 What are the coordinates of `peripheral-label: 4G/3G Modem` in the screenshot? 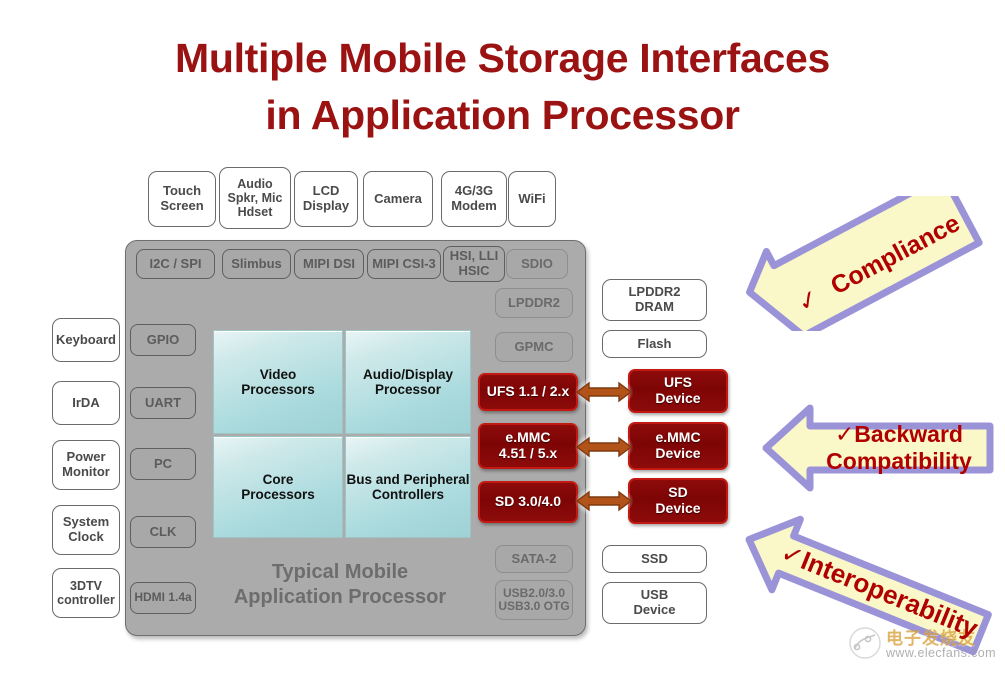 It's located at (474, 198).